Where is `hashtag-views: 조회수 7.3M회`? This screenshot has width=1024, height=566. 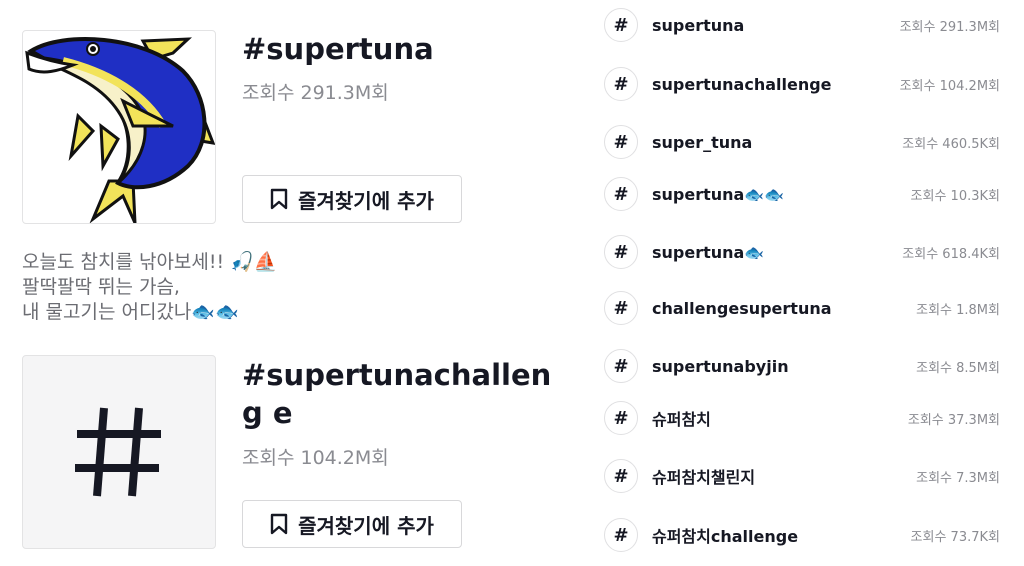 hashtag-views: 조회수 7.3M회 is located at coordinates (958, 478).